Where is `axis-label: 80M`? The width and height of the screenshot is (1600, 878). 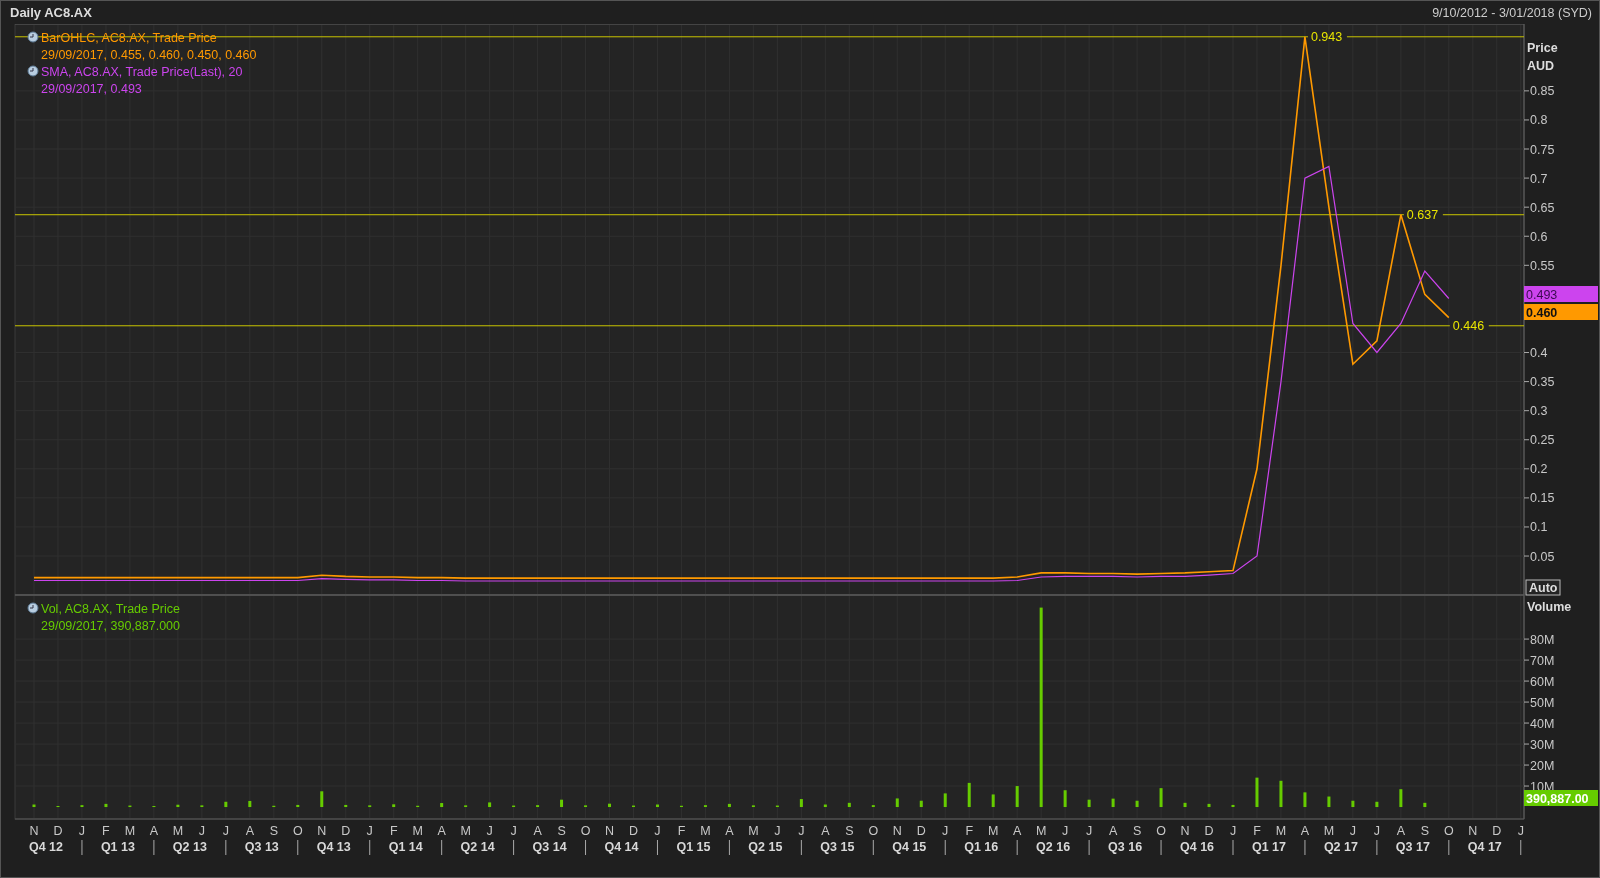
axis-label: 80M is located at coordinates (1542, 639).